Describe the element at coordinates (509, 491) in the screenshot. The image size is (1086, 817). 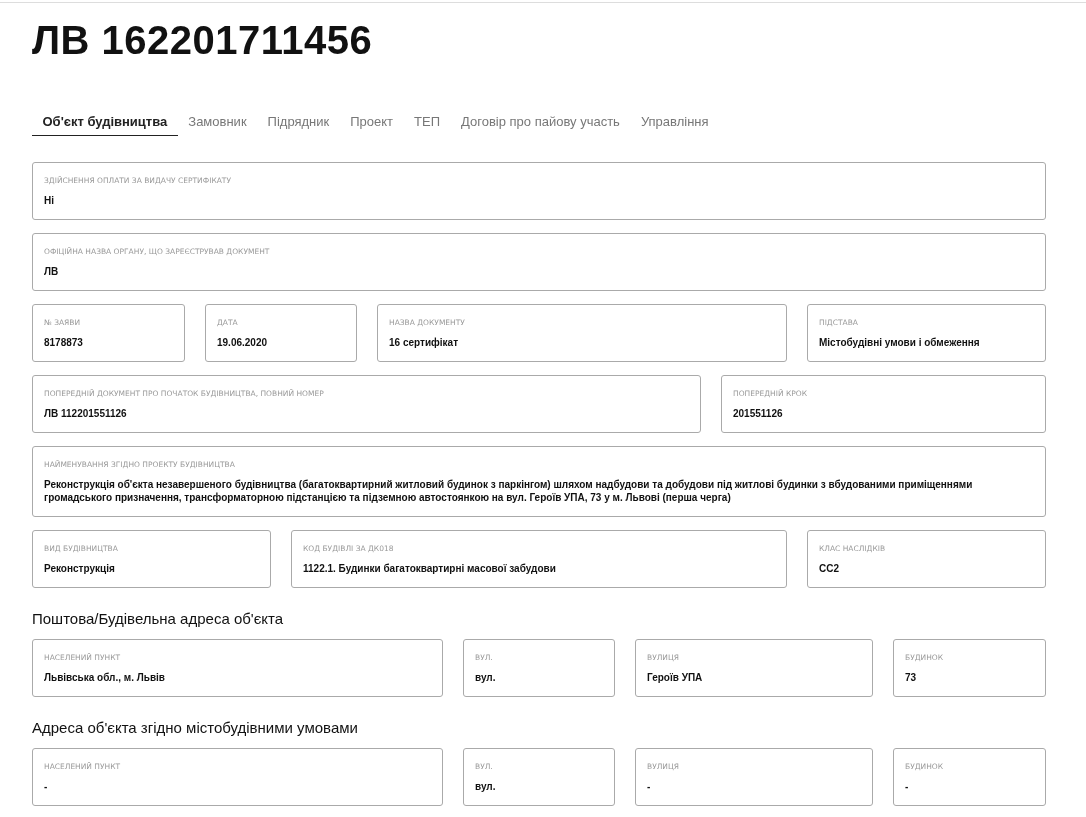
I see `field-value: Реконструкція об'єкта незавершеного будівництва (багатоквартирний житловий будинок з паркінгом) шляхом надбудови та добудови під житлові будинки з вбудованими приміщеннями громадського призначення, трансформаторною підстанцією та підземною автостоянкою на вул. Героїв УПА, 73 у м. Львові (перша черга)` at that location.